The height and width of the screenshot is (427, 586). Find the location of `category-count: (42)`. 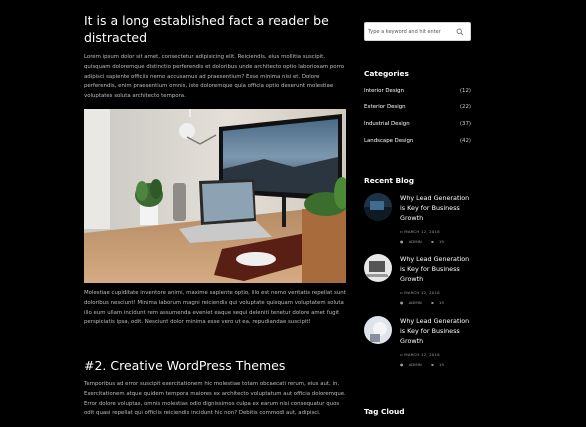

category-count: (42) is located at coordinates (465, 141).